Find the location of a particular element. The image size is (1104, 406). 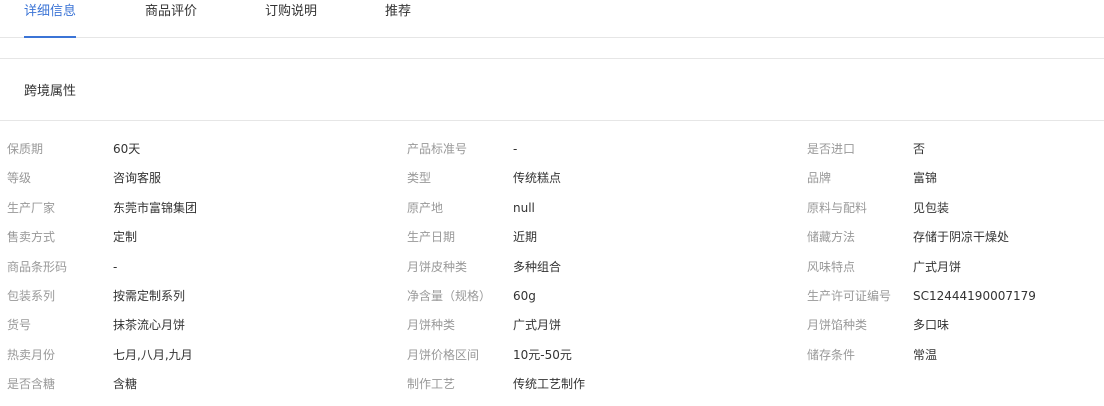

attr-key: 风味特点 is located at coordinates (831, 266).